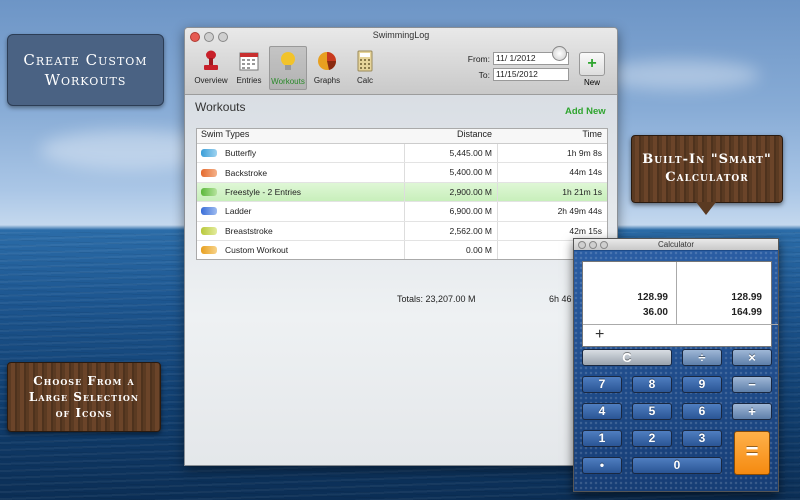 This screenshot has height=500, width=800. I want to click on window-title: SwimmingLog, so click(401, 35).